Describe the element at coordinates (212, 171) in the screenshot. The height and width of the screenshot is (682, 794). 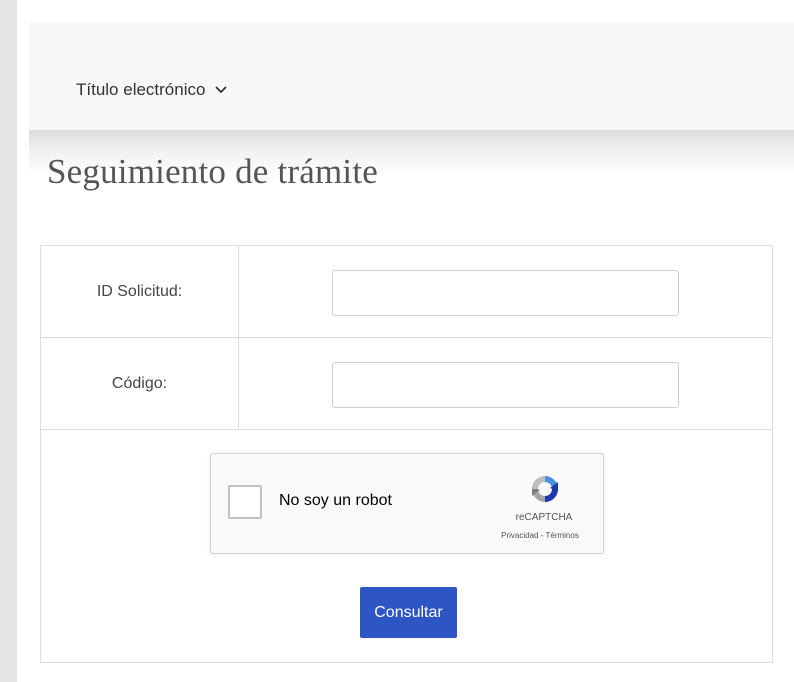
I see `page-title: Seguimiento de trámite` at that location.